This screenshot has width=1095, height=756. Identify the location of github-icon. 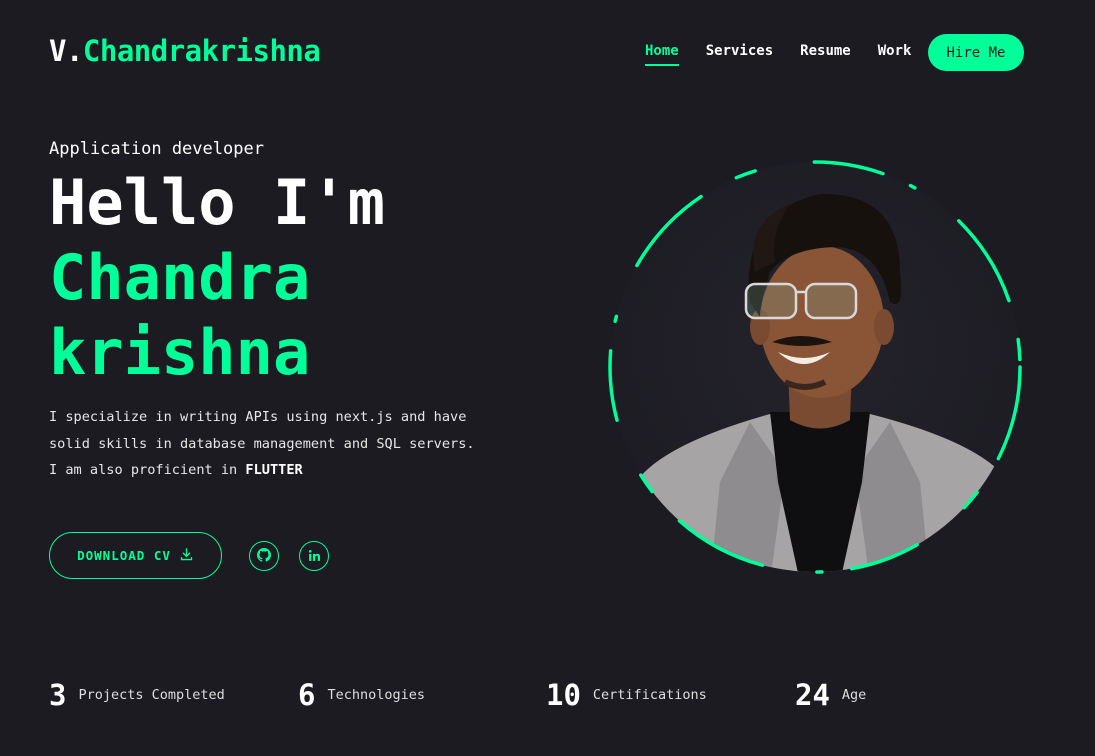
(264, 556).